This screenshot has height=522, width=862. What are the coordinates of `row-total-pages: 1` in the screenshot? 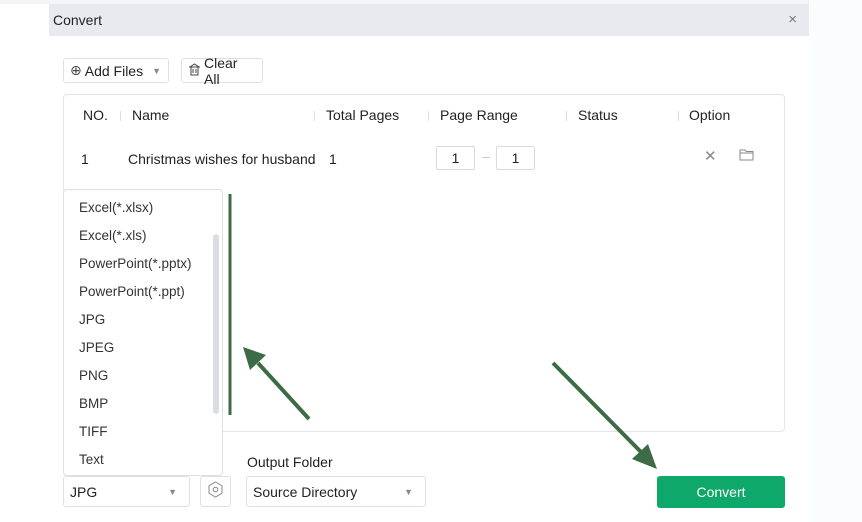 It's located at (333, 159).